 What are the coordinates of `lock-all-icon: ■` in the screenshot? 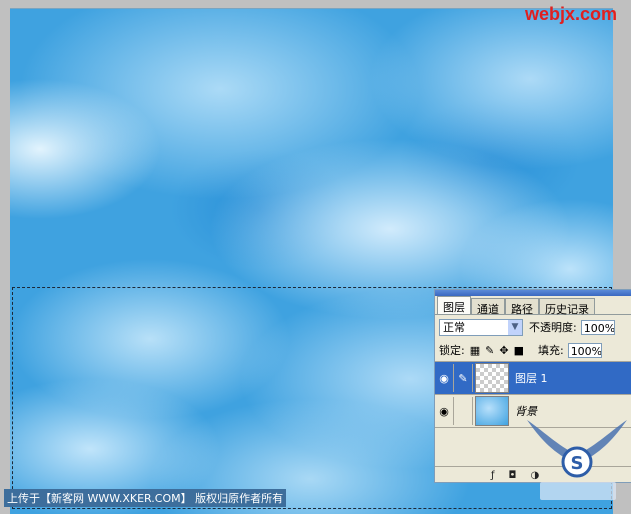 It's located at (519, 350).